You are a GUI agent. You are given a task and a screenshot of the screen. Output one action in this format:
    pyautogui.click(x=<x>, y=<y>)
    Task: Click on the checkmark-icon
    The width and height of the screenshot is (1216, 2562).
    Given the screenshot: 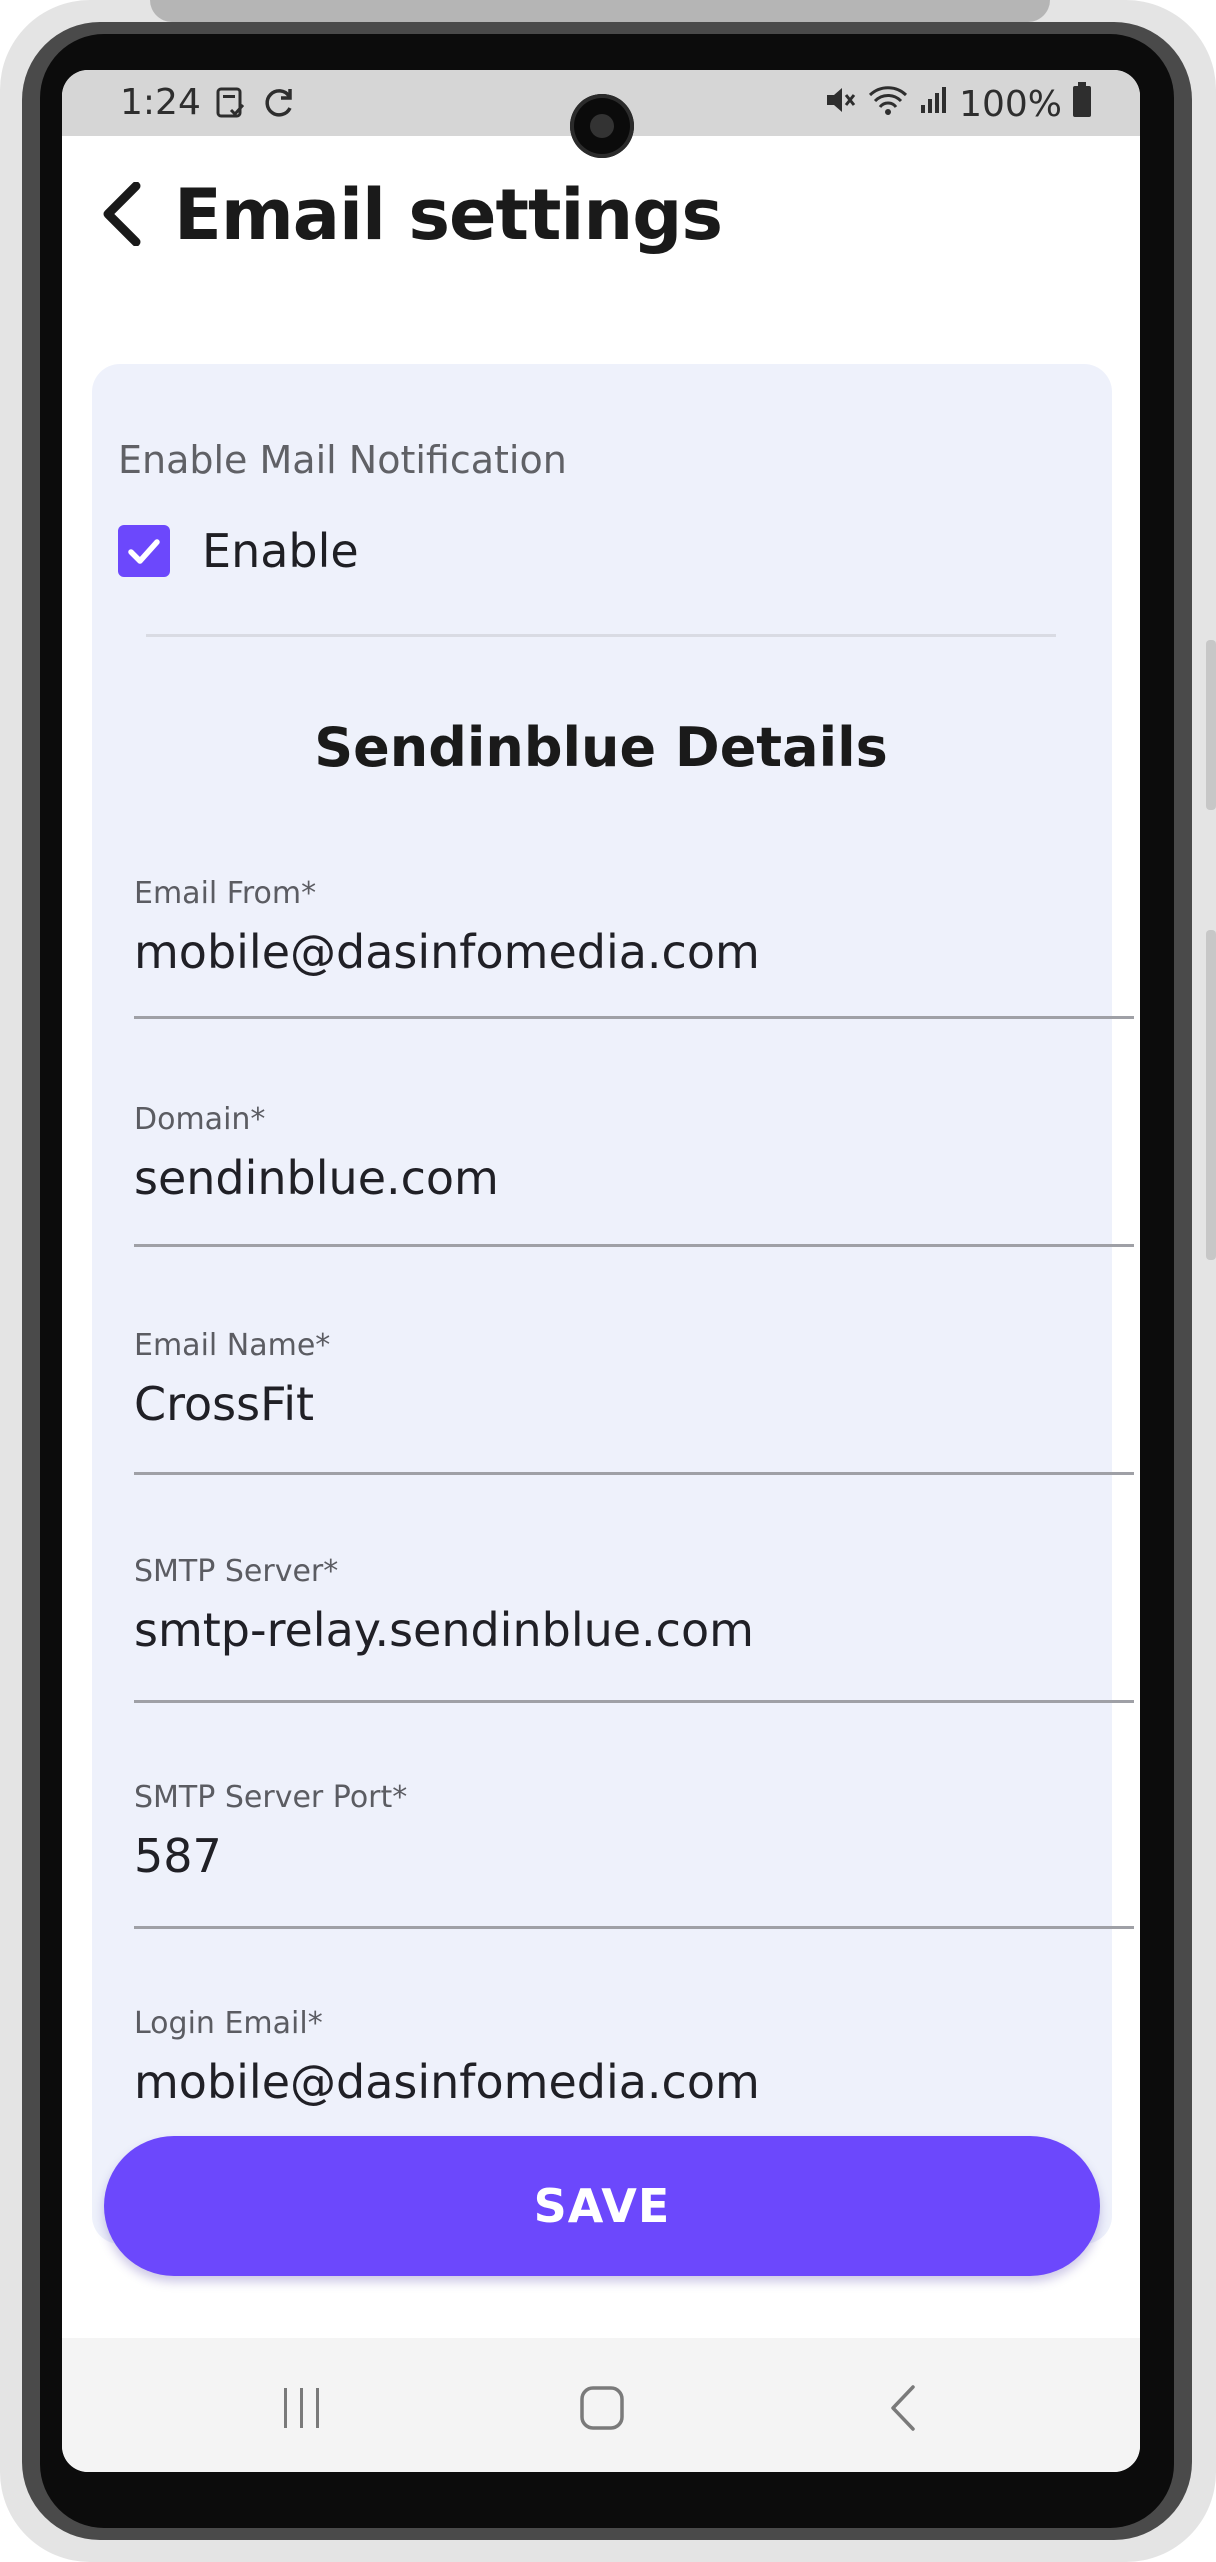 What is the action you would take?
    pyautogui.click(x=144, y=551)
    